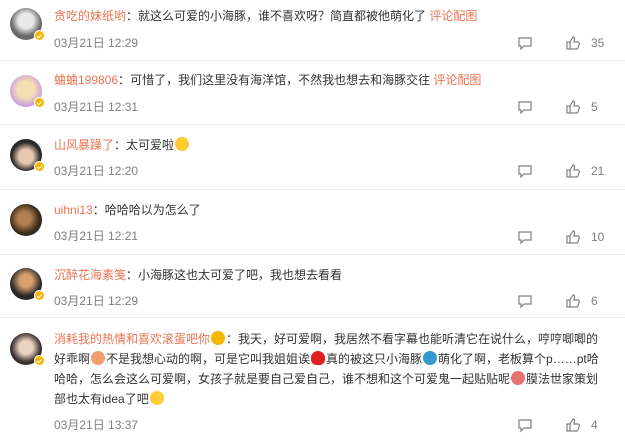  I want to click on username: 山风暴躁了, so click(84, 145).